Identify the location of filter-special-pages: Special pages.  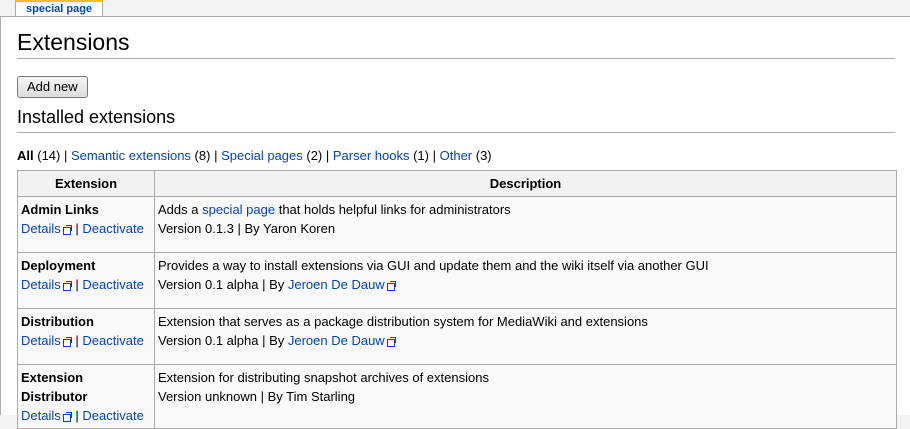
(262, 155).